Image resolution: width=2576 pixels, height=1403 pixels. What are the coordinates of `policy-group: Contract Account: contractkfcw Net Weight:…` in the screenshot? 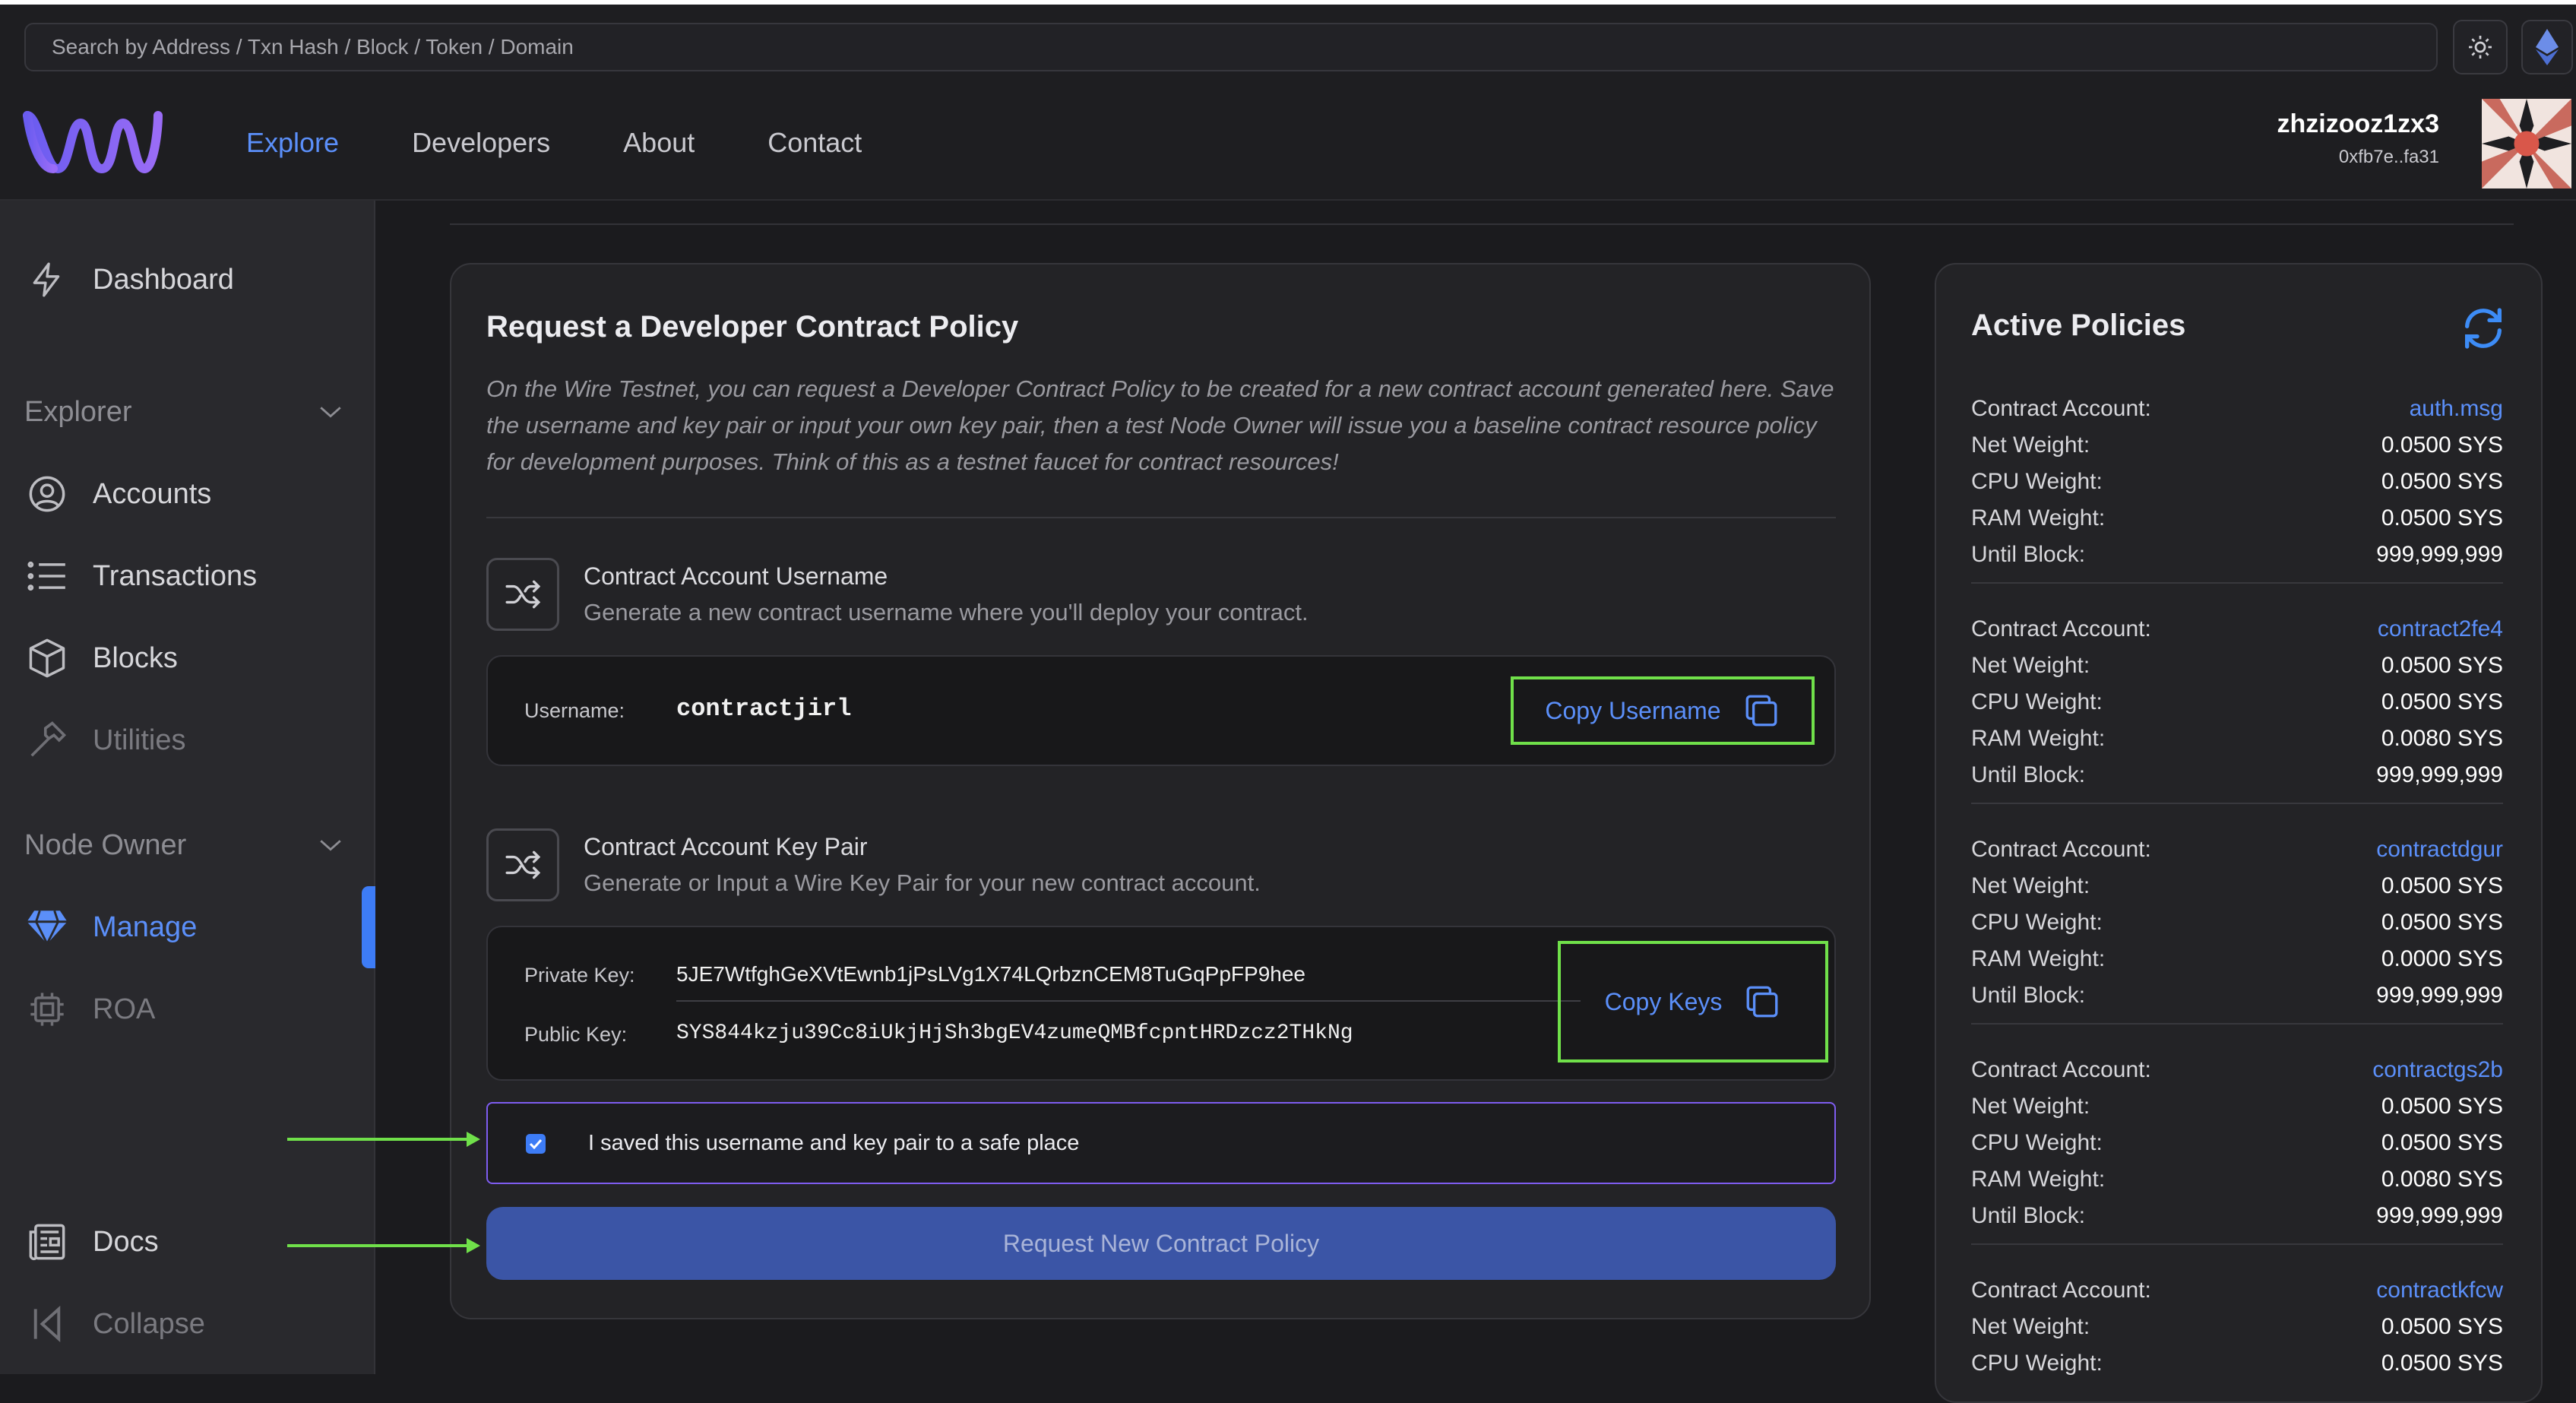 It's located at (2237, 1327).